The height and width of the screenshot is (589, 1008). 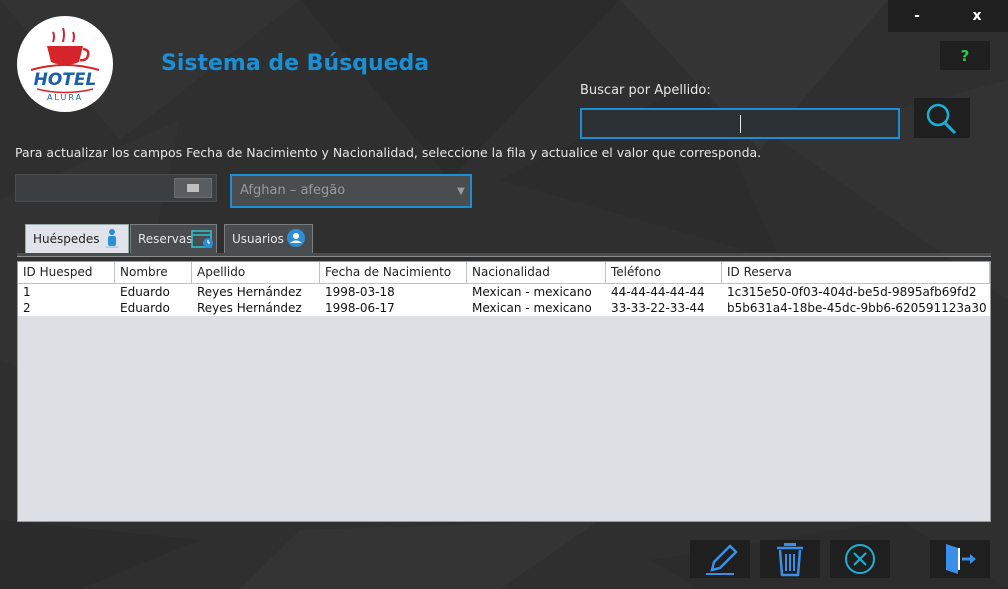 What do you see at coordinates (66, 239) in the screenshot?
I see `tab-huespedes-label: Huéspedes` at bounding box center [66, 239].